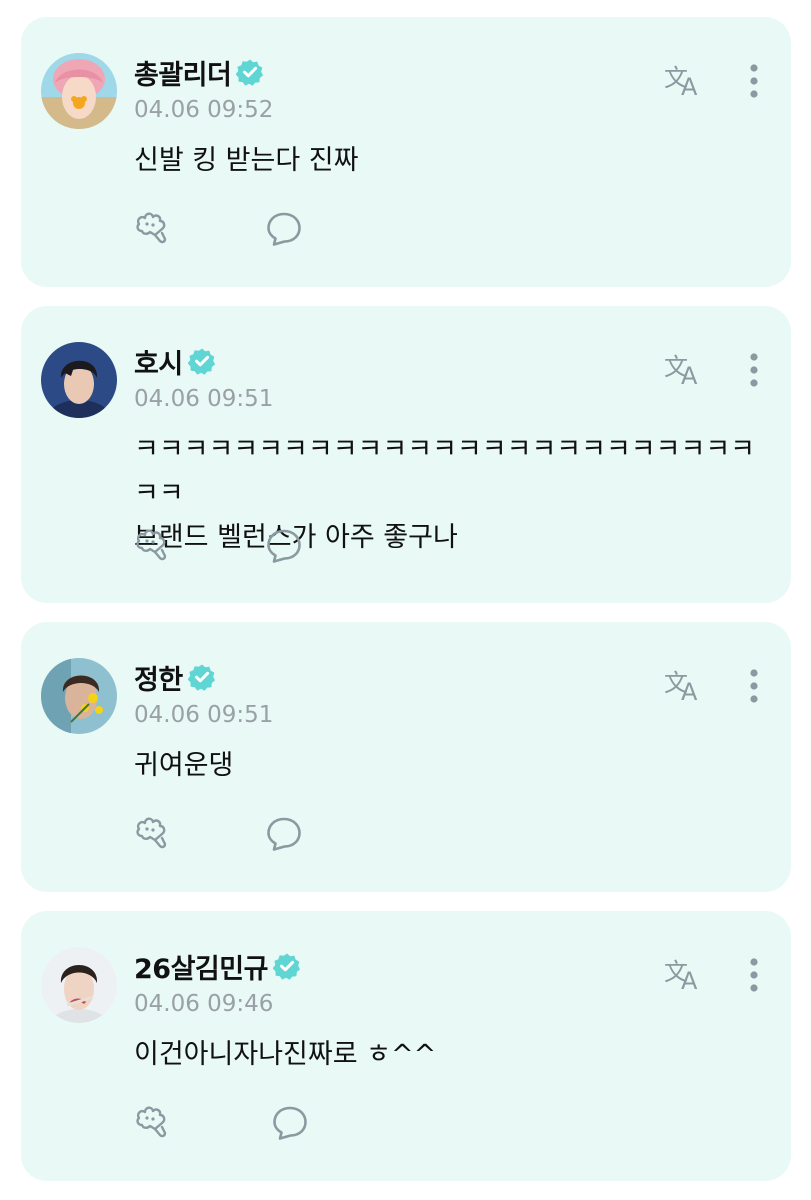 This screenshot has height=1200, width=811. What do you see at coordinates (158, 361) in the screenshot?
I see `author-name: 호시` at bounding box center [158, 361].